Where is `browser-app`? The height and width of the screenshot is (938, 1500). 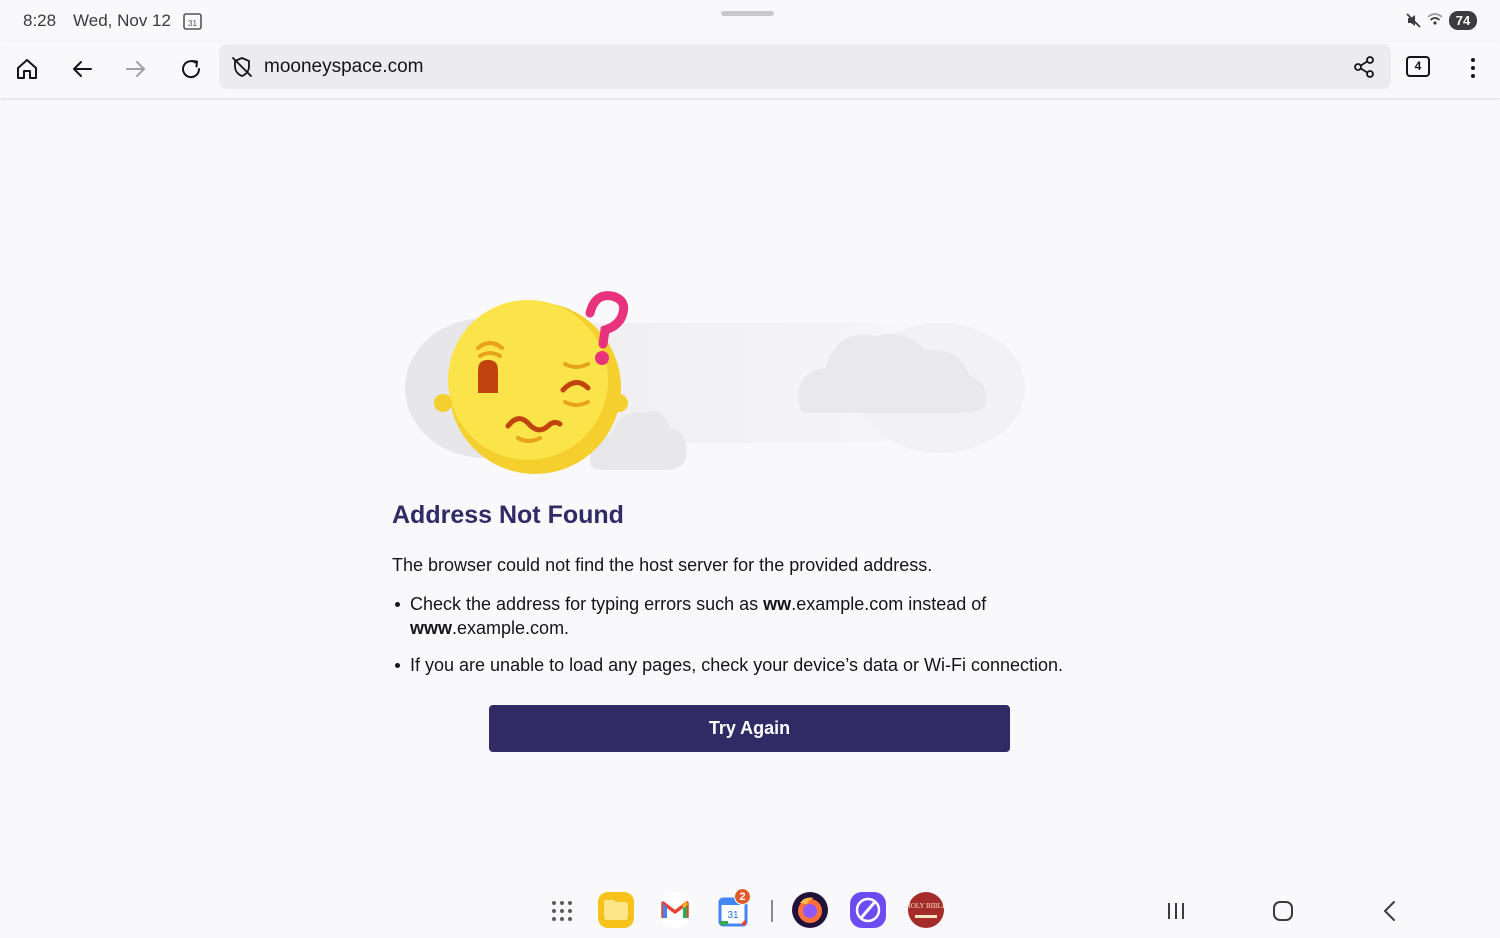
browser-app is located at coordinates (868, 910).